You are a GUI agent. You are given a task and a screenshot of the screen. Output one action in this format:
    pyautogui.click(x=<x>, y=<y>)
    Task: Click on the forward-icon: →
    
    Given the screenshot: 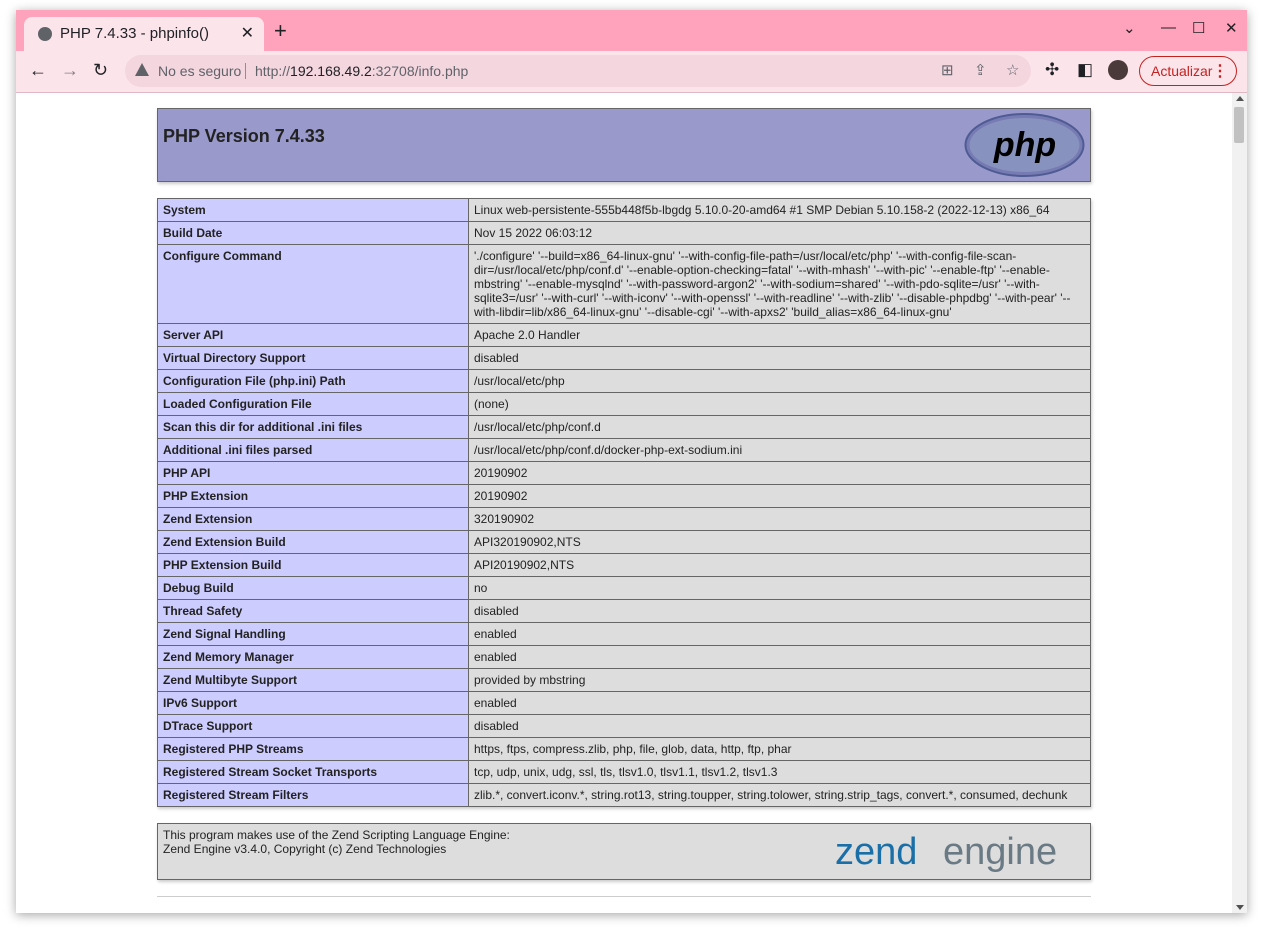 What is the action you would take?
    pyautogui.click(x=70, y=70)
    